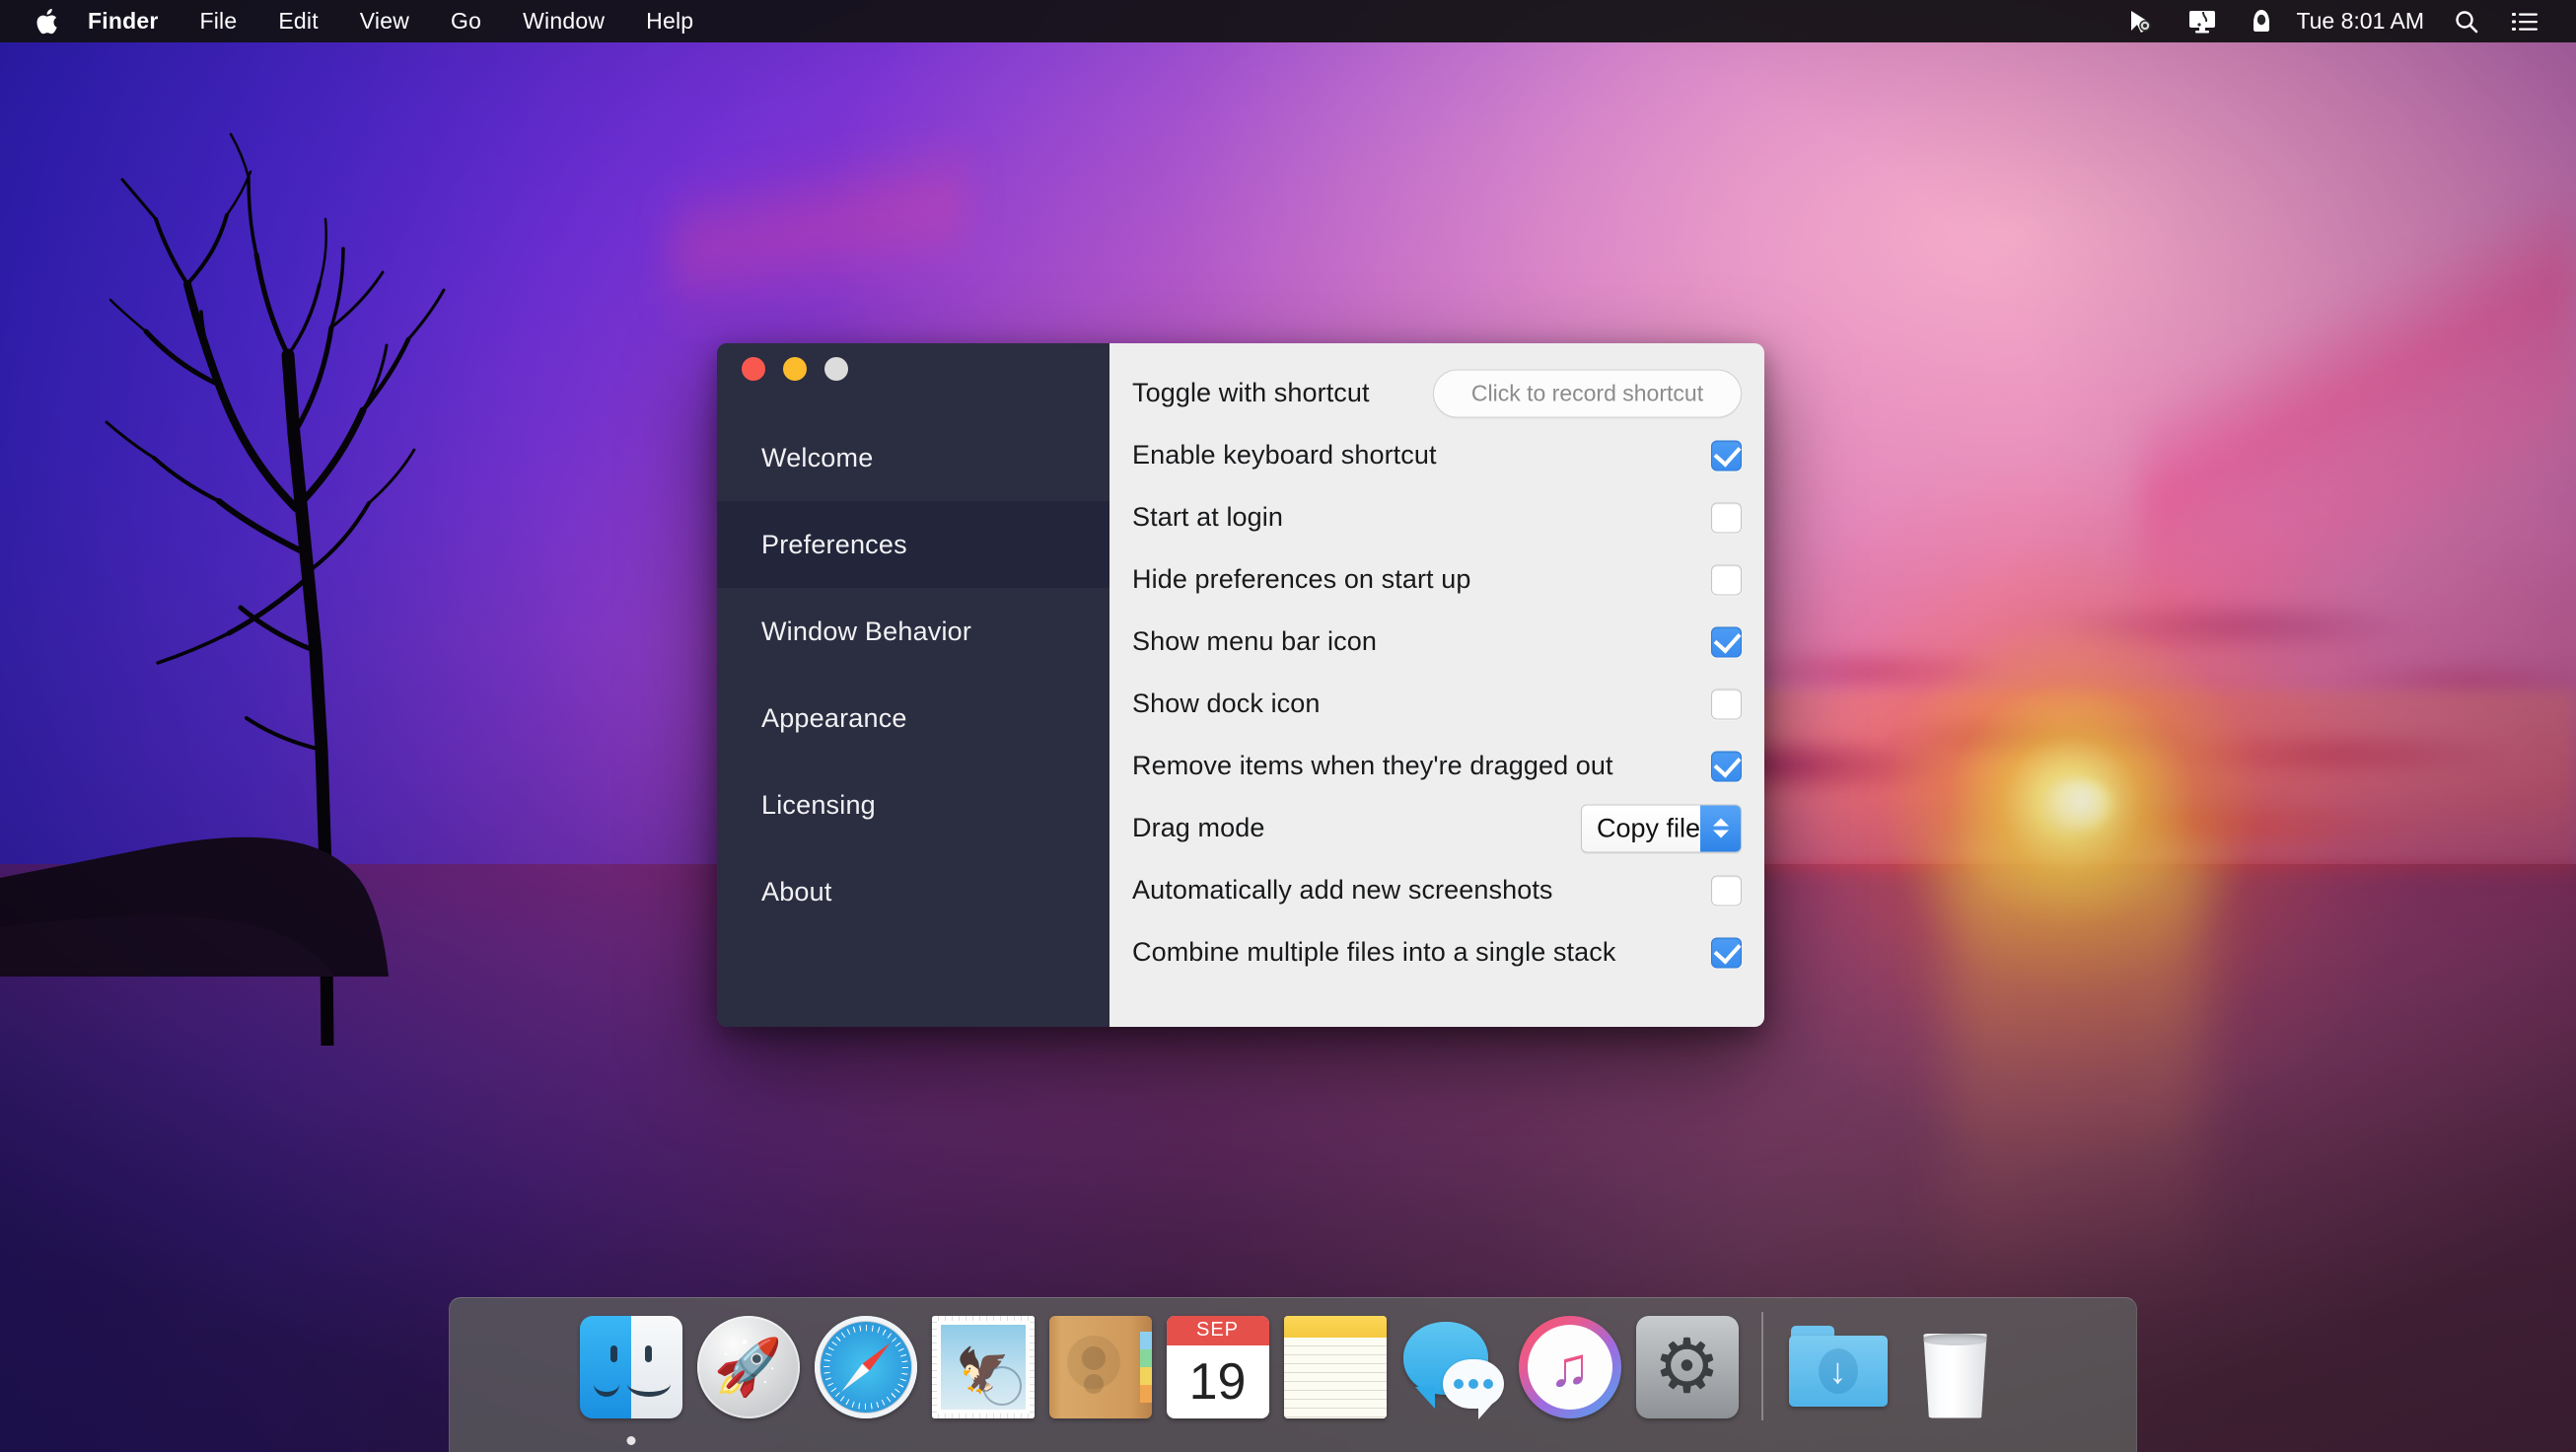 Image resolution: width=2576 pixels, height=1452 pixels. What do you see at coordinates (866, 1366) in the screenshot?
I see `safari-icon` at bounding box center [866, 1366].